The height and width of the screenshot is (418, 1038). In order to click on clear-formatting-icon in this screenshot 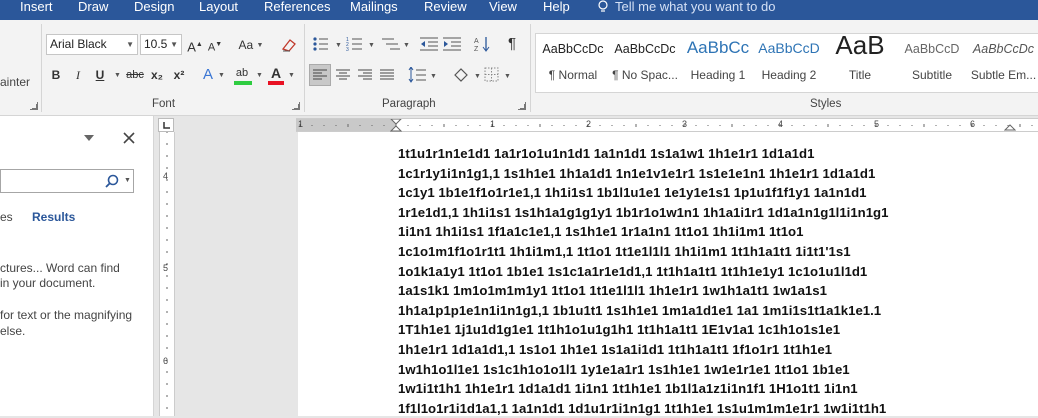, I will do `click(289, 45)`.